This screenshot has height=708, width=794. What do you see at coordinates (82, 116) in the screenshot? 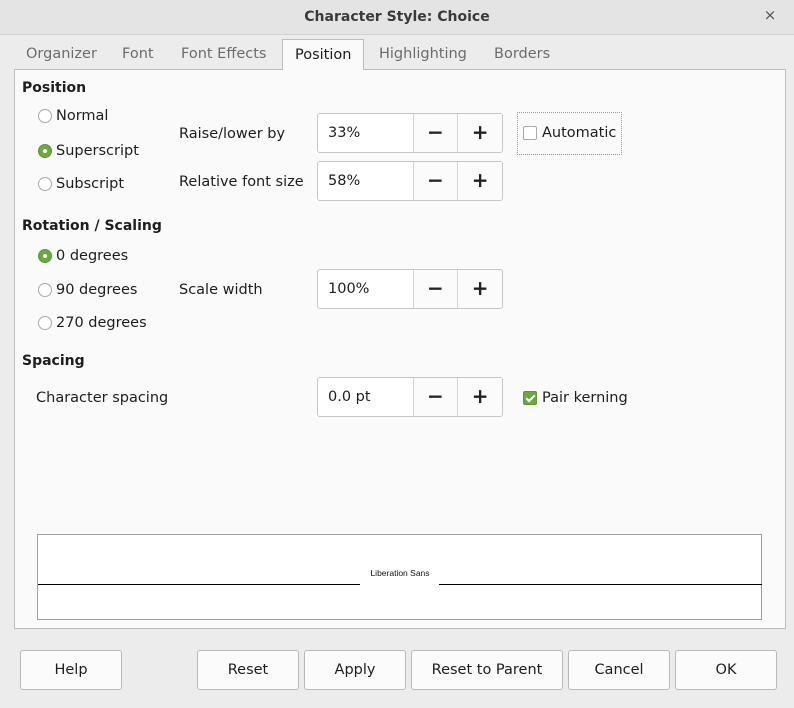
I see `radio-label: Normal` at bounding box center [82, 116].